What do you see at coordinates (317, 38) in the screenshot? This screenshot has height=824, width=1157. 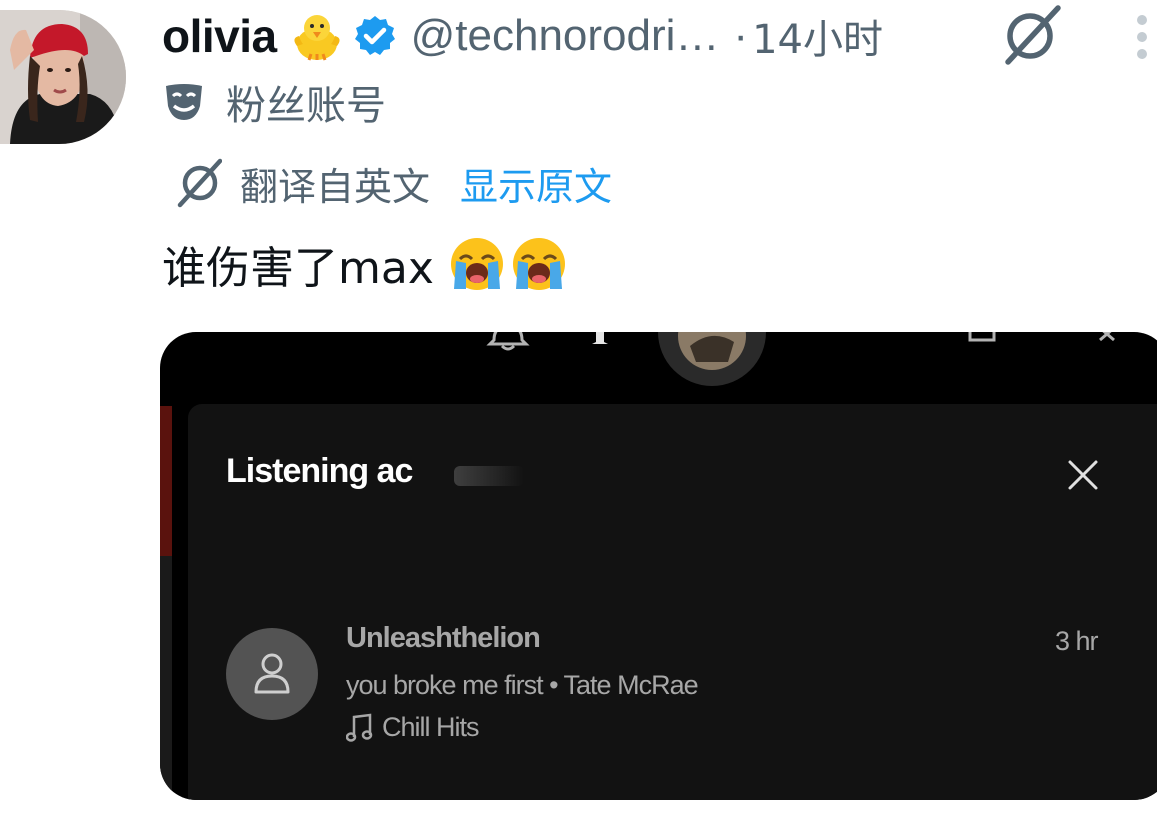 I see `baby-chick-emoji-icon` at bounding box center [317, 38].